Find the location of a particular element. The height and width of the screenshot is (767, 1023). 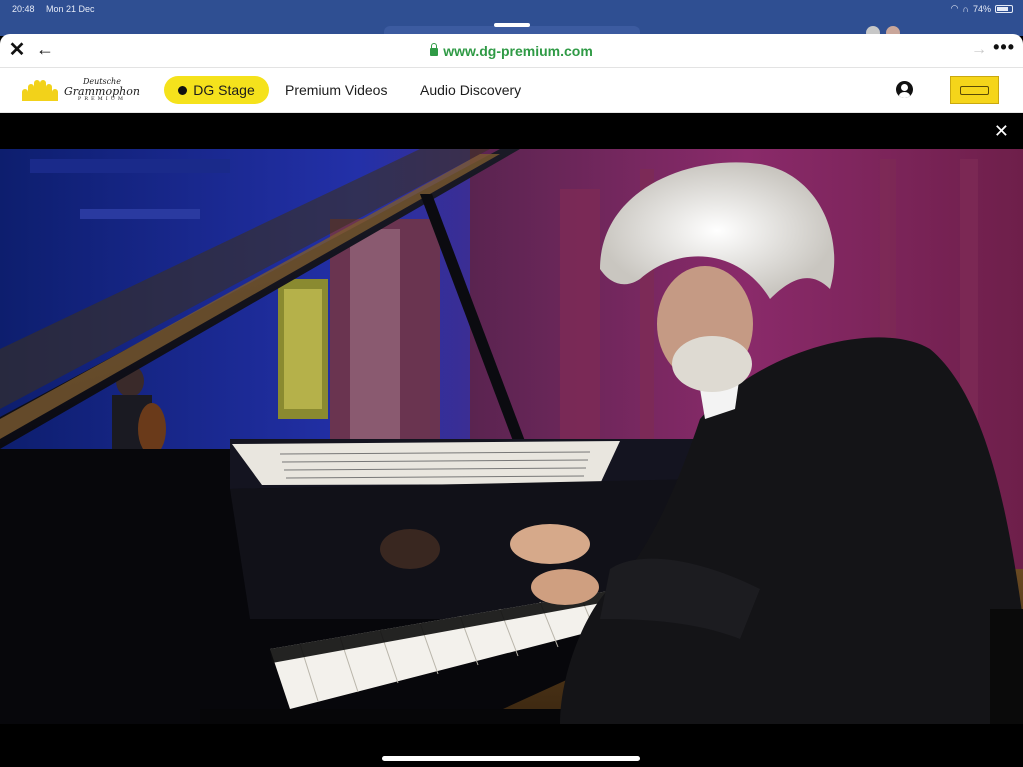

status-bar: 20:48 Mon 21 Dec ◠ ∩ 74% is located at coordinates (511, 20).